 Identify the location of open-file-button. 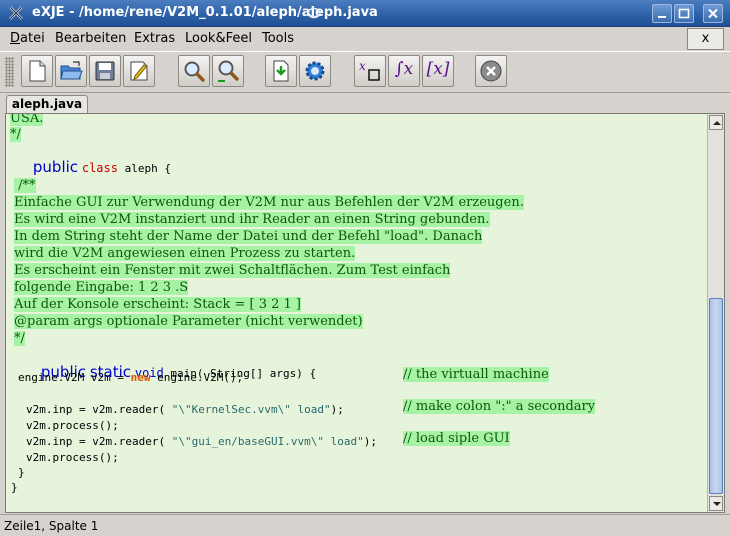
(71, 71).